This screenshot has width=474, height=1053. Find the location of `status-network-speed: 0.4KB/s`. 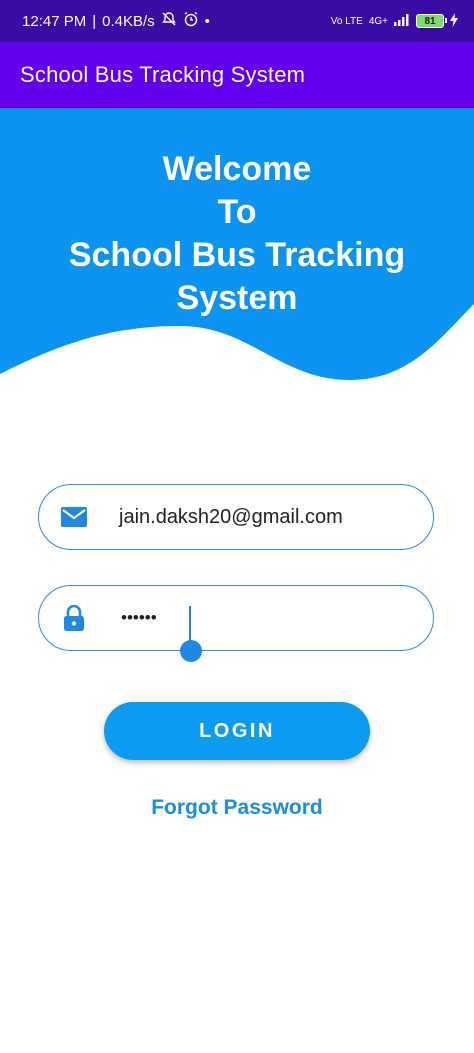

status-network-speed: 0.4KB/s is located at coordinates (128, 21).